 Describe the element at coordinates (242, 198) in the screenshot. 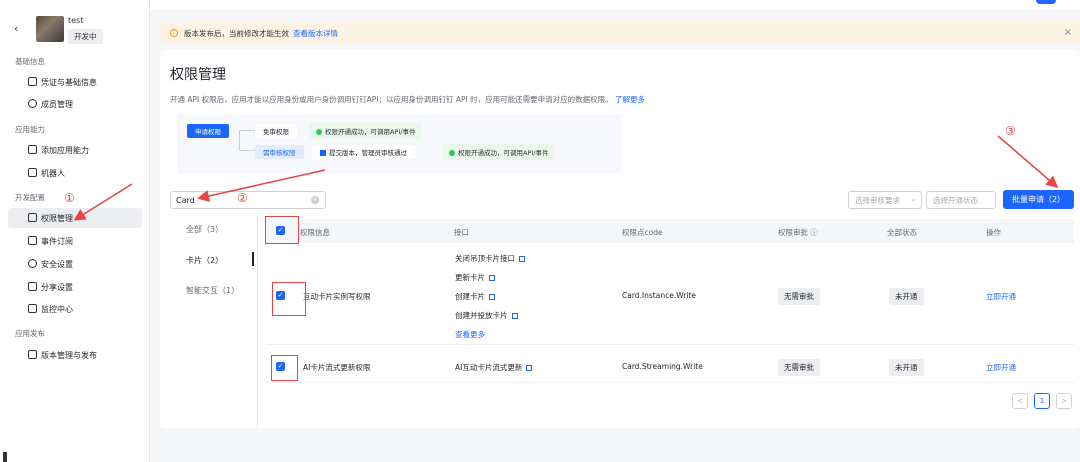

I see `annotation-2: ②` at that location.